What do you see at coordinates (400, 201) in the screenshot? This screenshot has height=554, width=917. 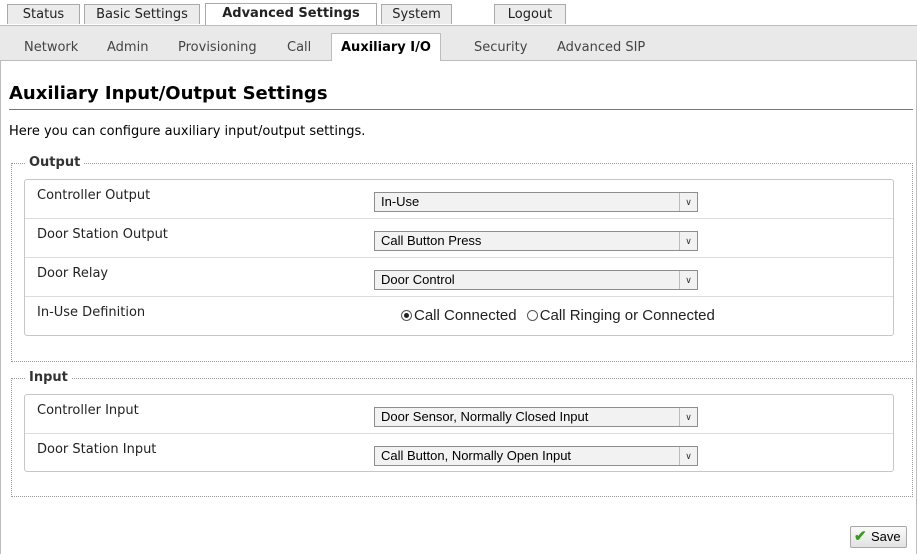 I see `select-value: In-Use` at bounding box center [400, 201].